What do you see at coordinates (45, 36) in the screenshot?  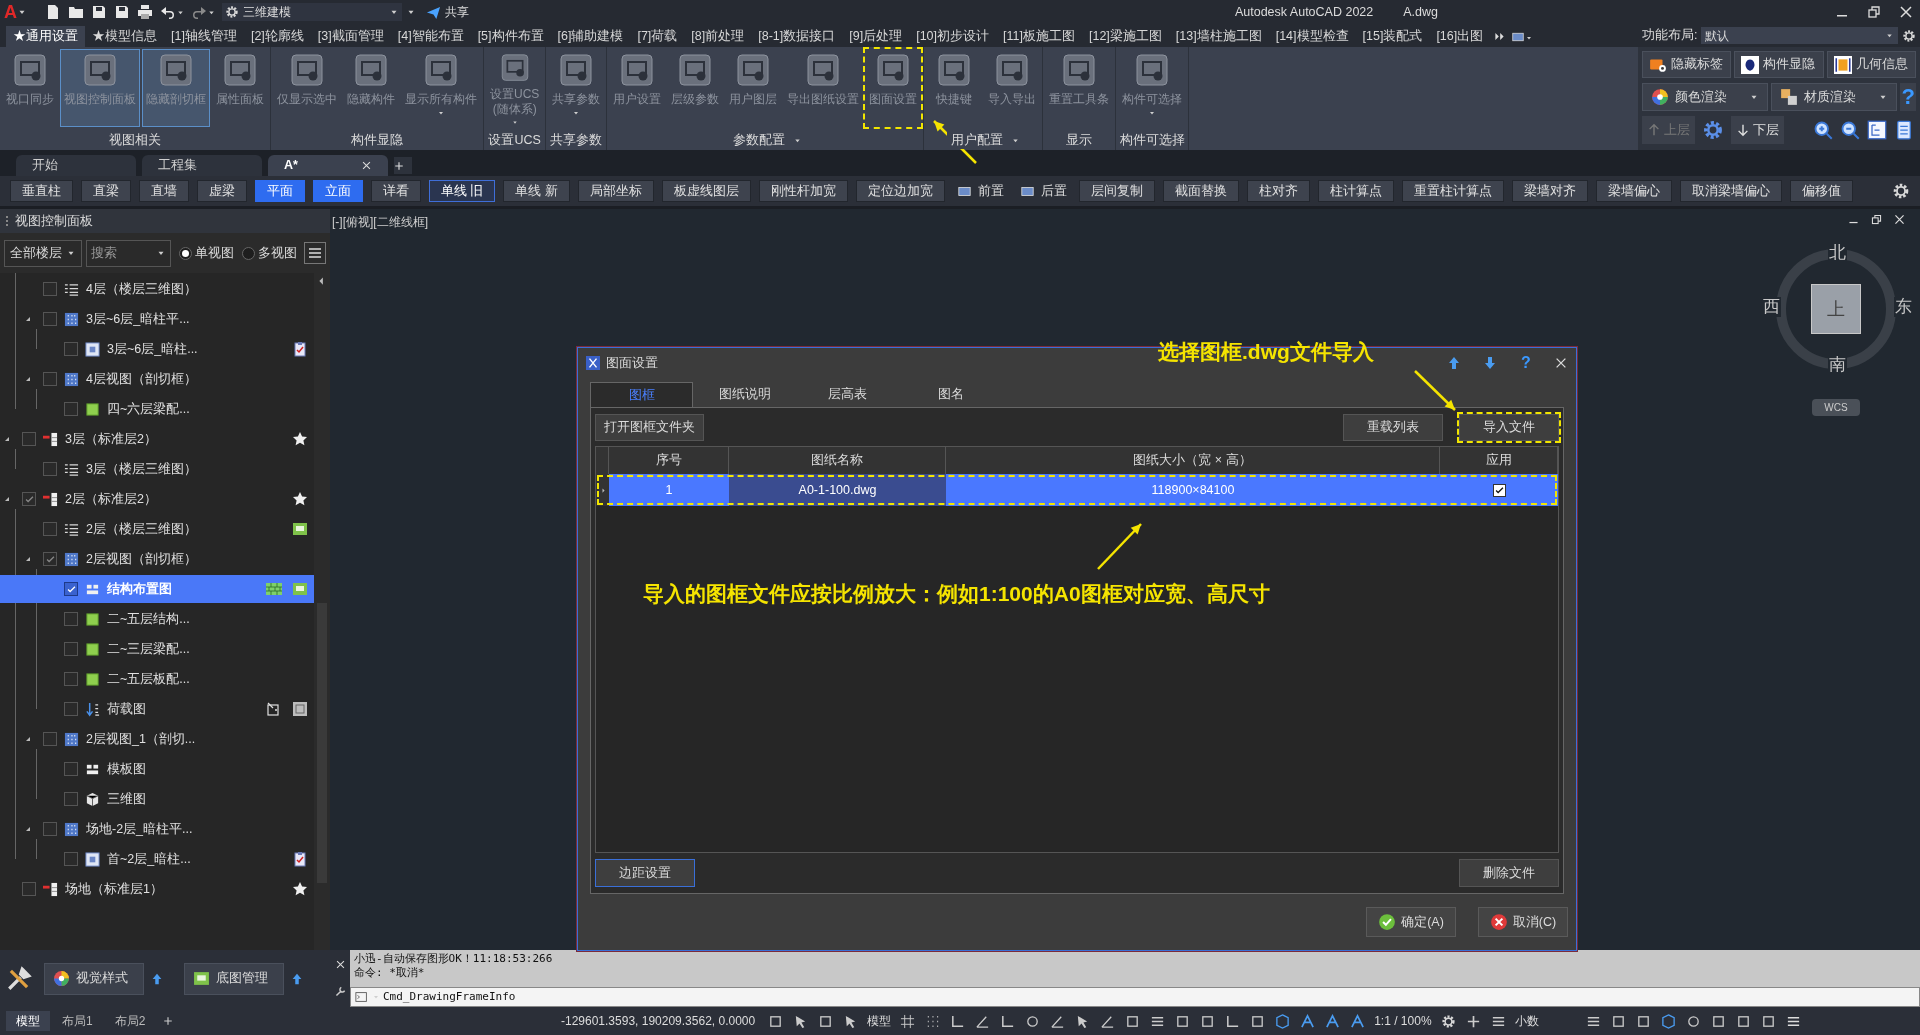 I see `menu-tab: ★通用设置` at bounding box center [45, 36].